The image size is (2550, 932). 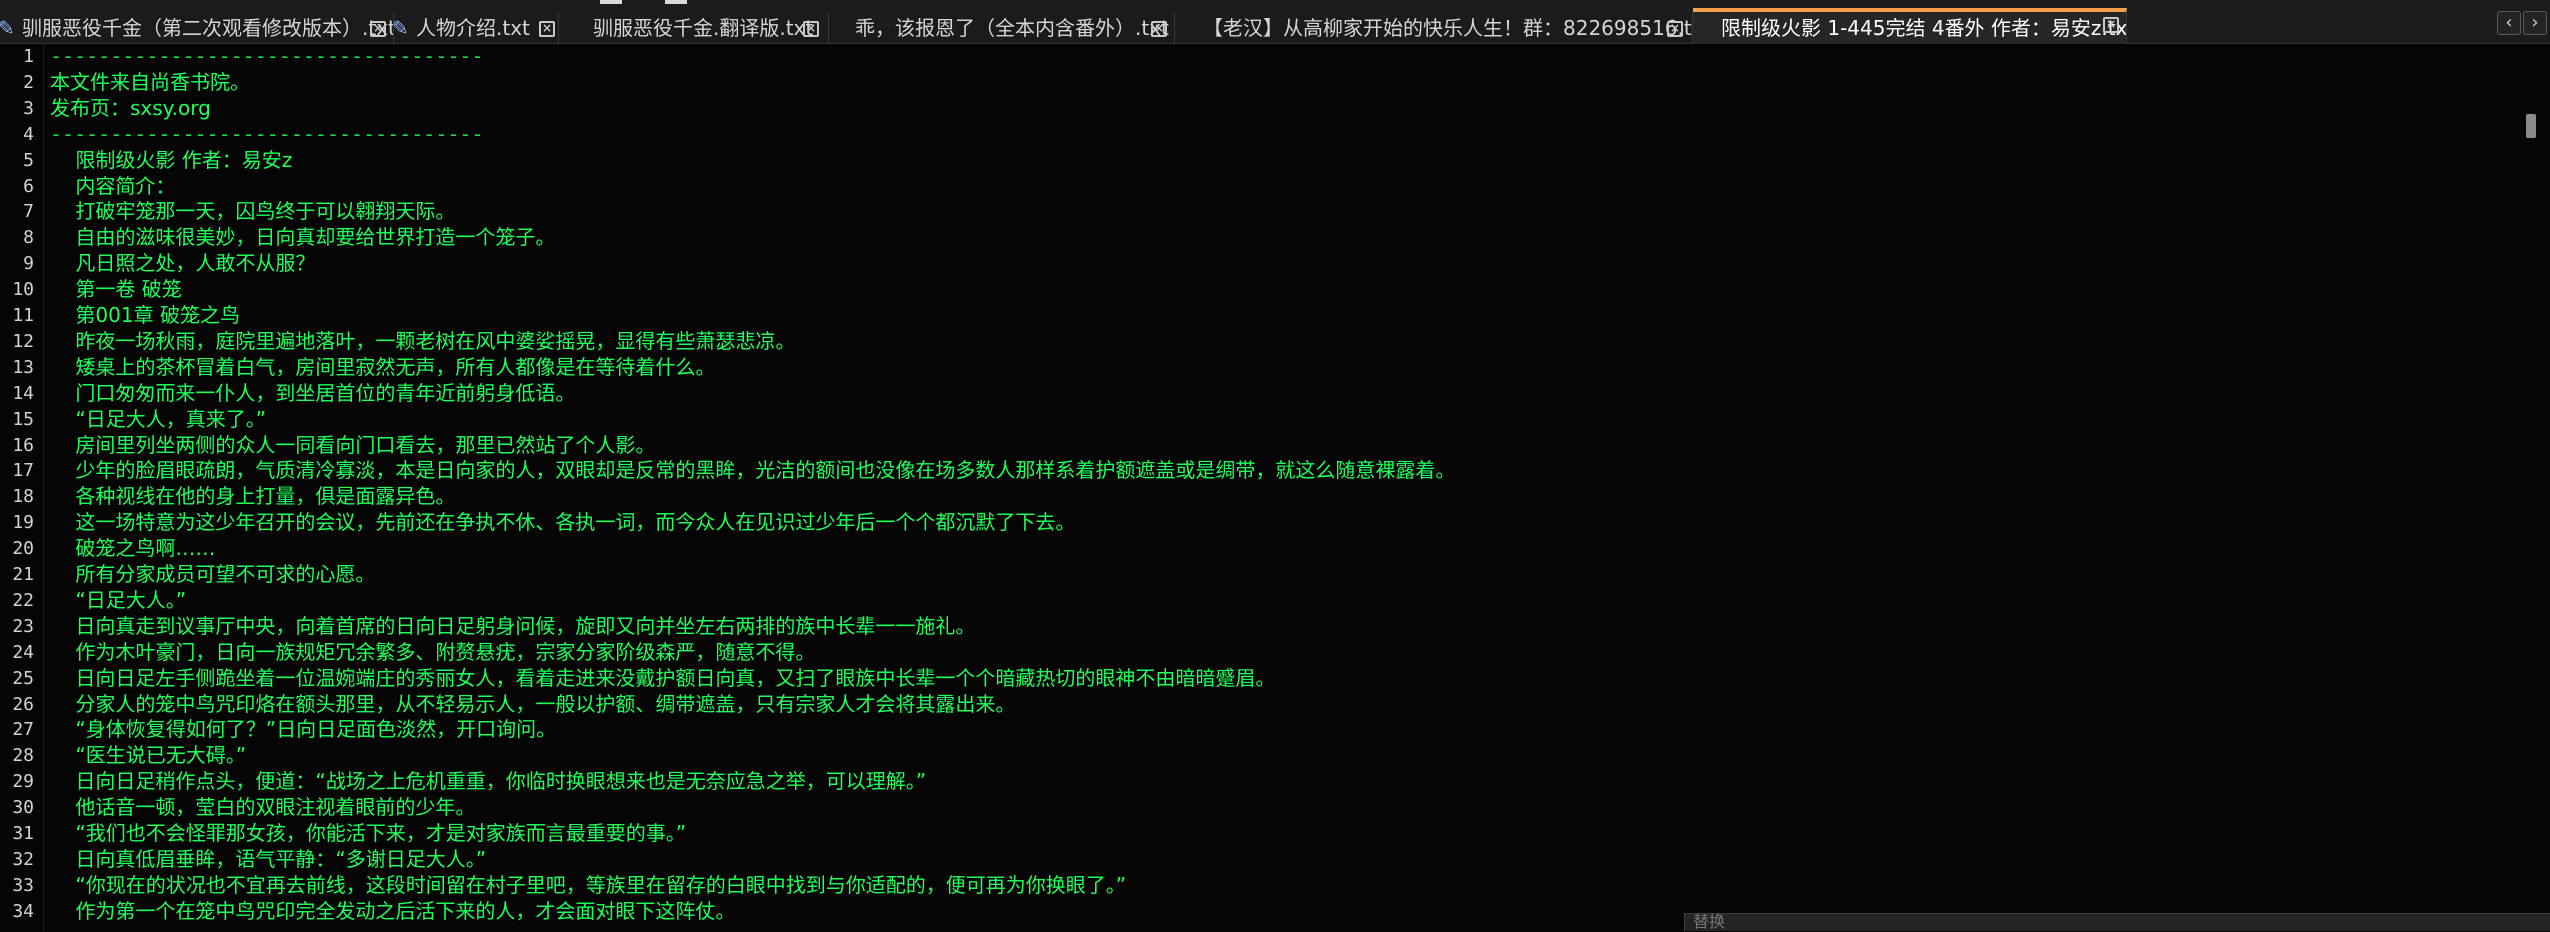 What do you see at coordinates (23, 730) in the screenshot?
I see `line-number: 27` at bounding box center [23, 730].